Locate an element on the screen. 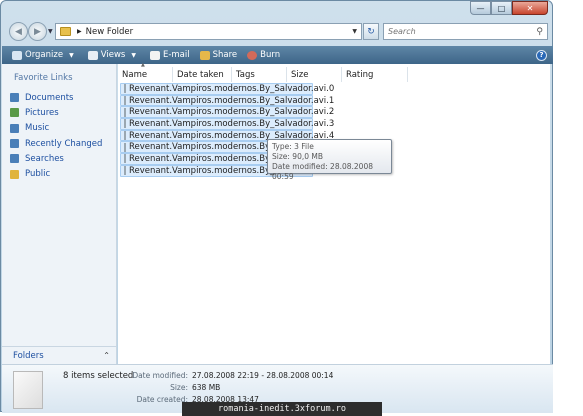 Image resolution: width=583 pixels, height=416 pixels. search-input is located at coordinates (458, 31).